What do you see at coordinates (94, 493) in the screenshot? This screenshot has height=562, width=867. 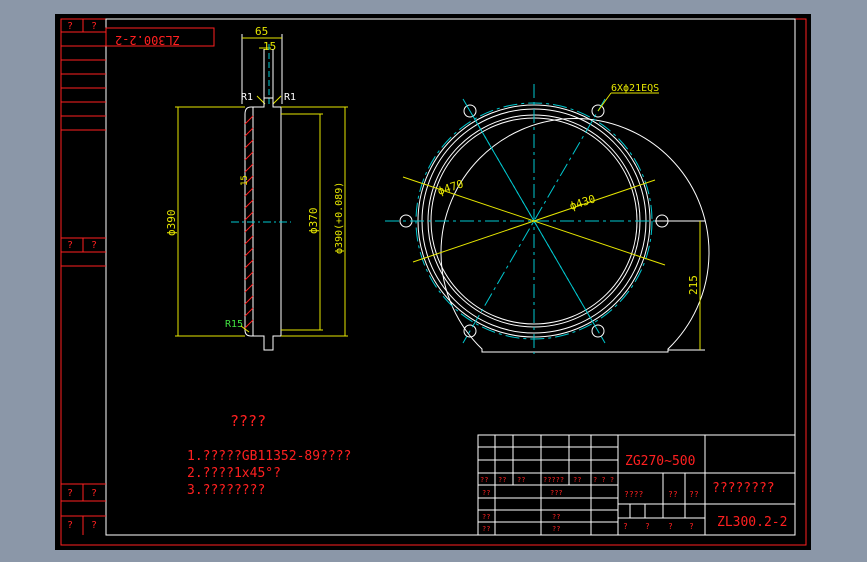 I see `strip-mark-6: ?` at bounding box center [94, 493].